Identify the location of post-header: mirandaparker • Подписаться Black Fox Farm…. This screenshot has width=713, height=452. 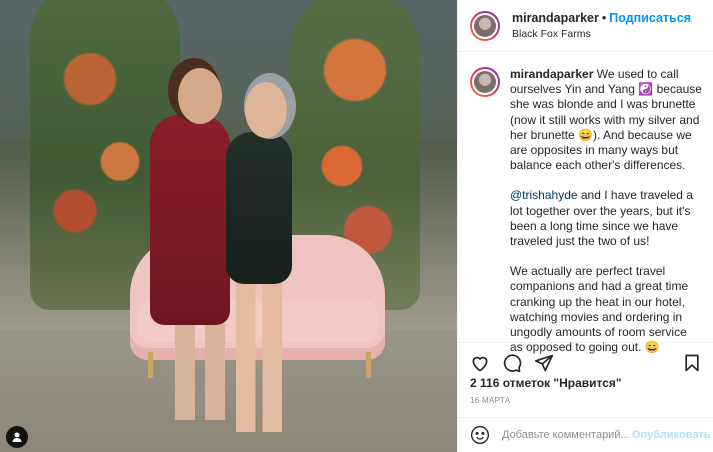
(585, 26).